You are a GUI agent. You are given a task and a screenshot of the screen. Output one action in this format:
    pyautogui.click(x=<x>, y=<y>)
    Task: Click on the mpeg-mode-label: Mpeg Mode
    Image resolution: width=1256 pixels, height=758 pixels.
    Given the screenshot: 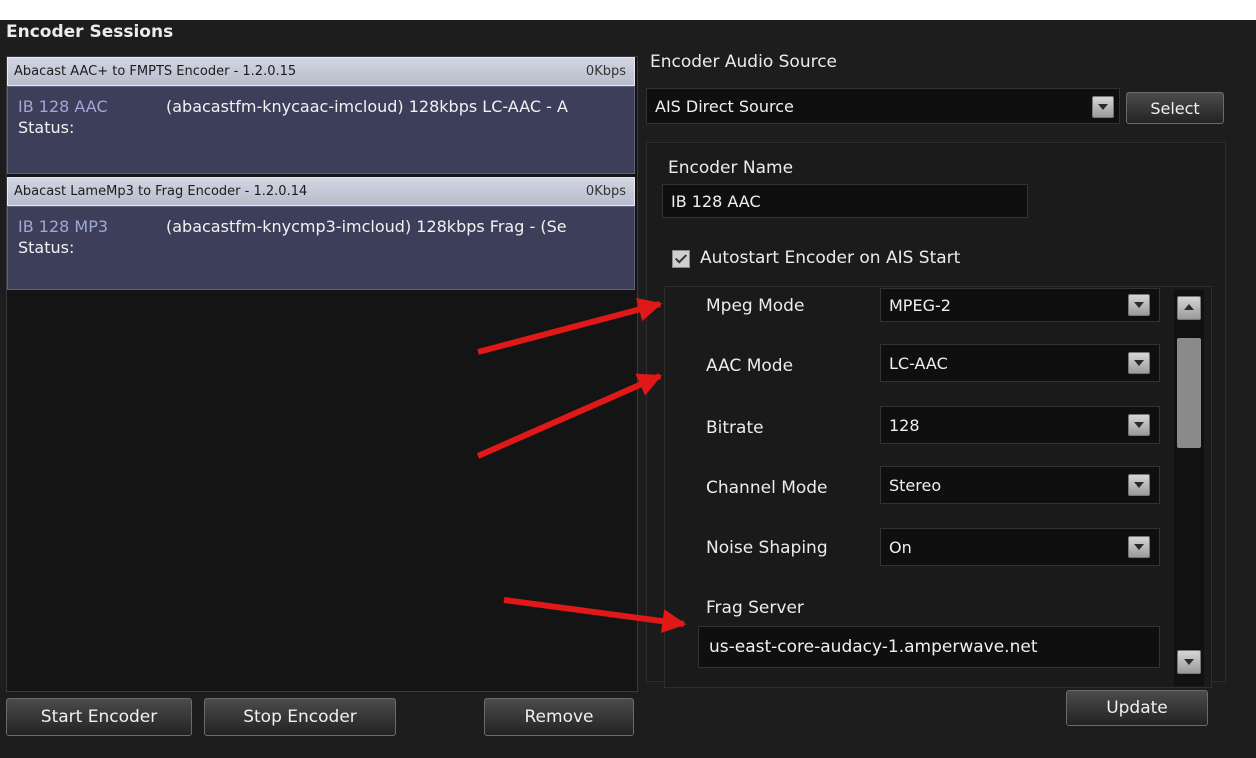 What is the action you would take?
    pyautogui.click(x=755, y=306)
    